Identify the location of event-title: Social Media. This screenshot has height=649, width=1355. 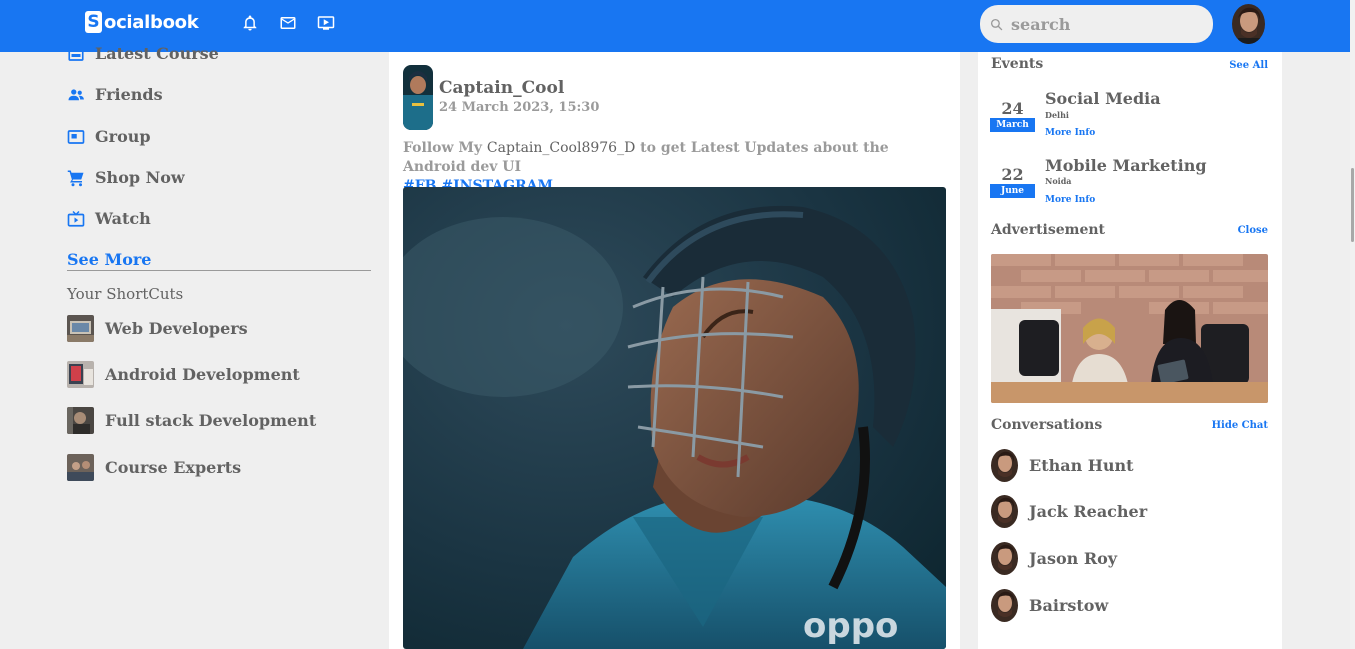
(1103, 98).